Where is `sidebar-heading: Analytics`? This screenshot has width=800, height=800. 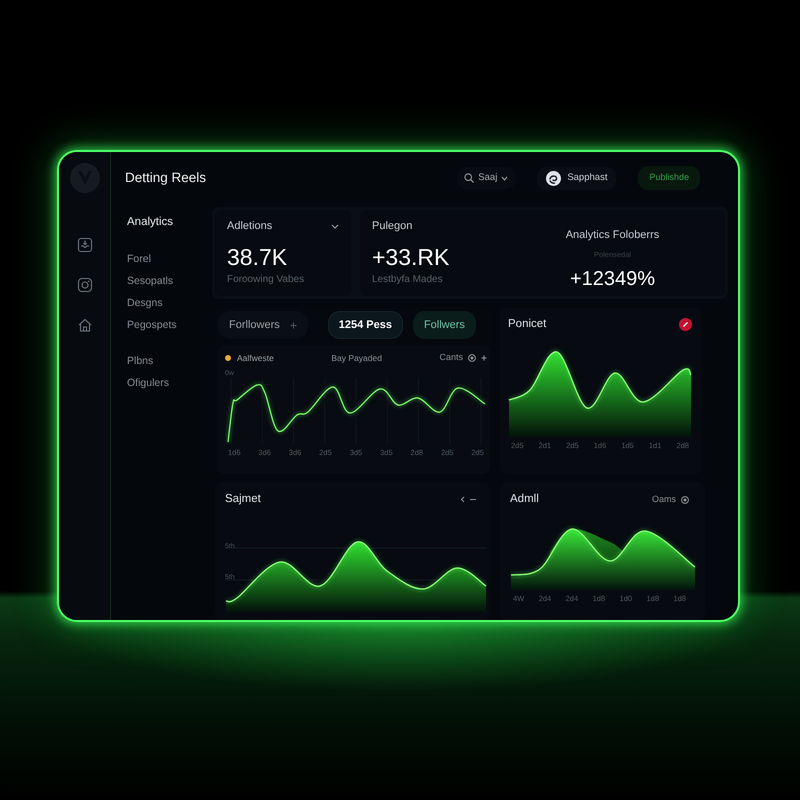
sidebar-heading: Analytics is located at coordinates (150, 222).